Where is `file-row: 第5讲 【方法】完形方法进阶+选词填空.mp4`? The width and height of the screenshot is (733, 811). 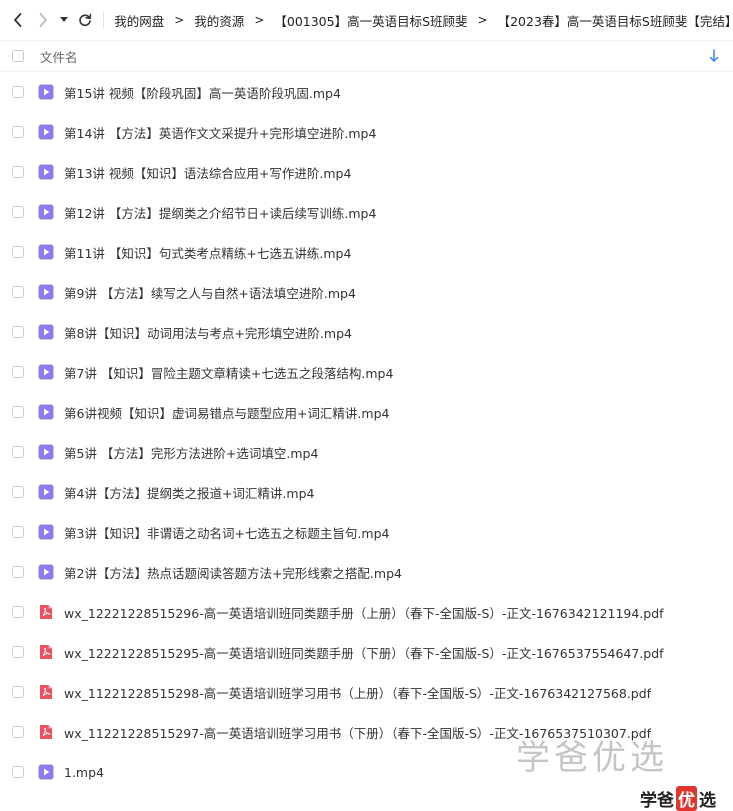
file-row: 第5讲 【方法】完形方法进阶+选词填空.mp4 is located at coordinates (366, 452).